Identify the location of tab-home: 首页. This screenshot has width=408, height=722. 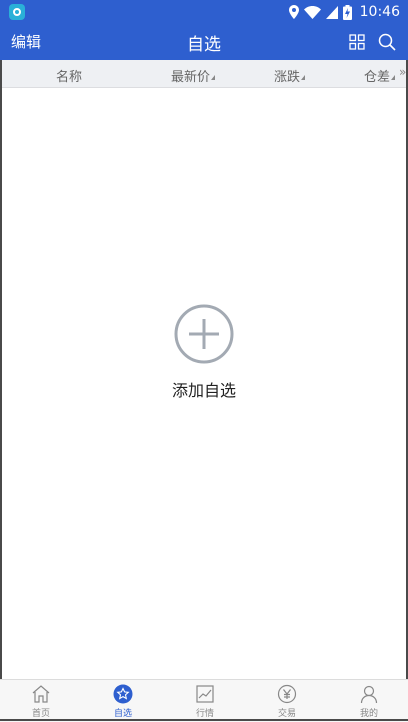
(41, 701).